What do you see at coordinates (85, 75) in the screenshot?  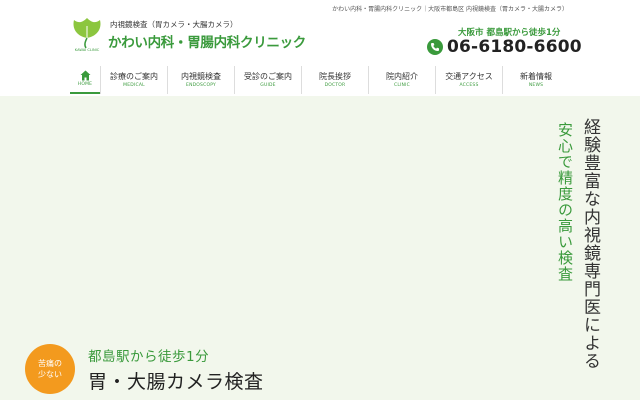 I see `home-icon` at bounding box center [85, 75].